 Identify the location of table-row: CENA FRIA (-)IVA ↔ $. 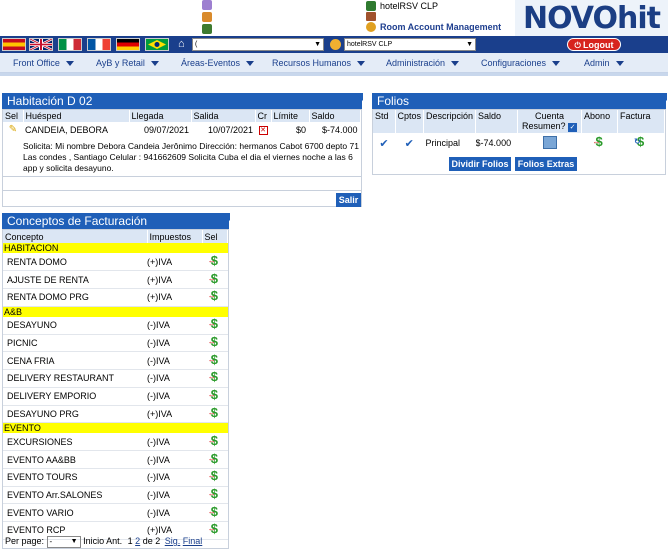
(115, 361).